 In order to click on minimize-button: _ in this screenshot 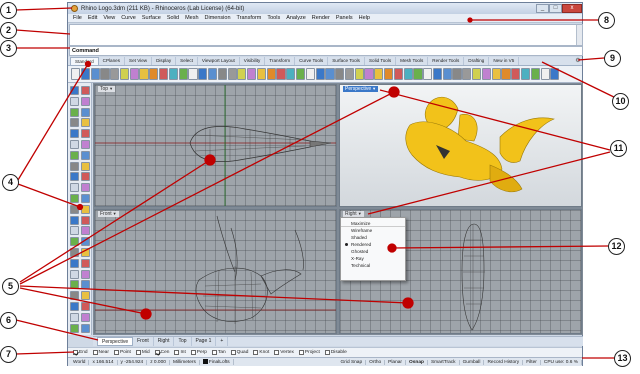, I will do `click(542, 8)`.